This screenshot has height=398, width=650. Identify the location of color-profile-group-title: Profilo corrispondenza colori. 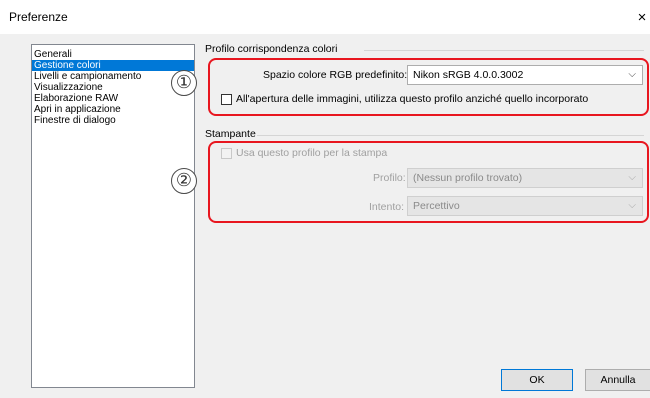
(271, 49).